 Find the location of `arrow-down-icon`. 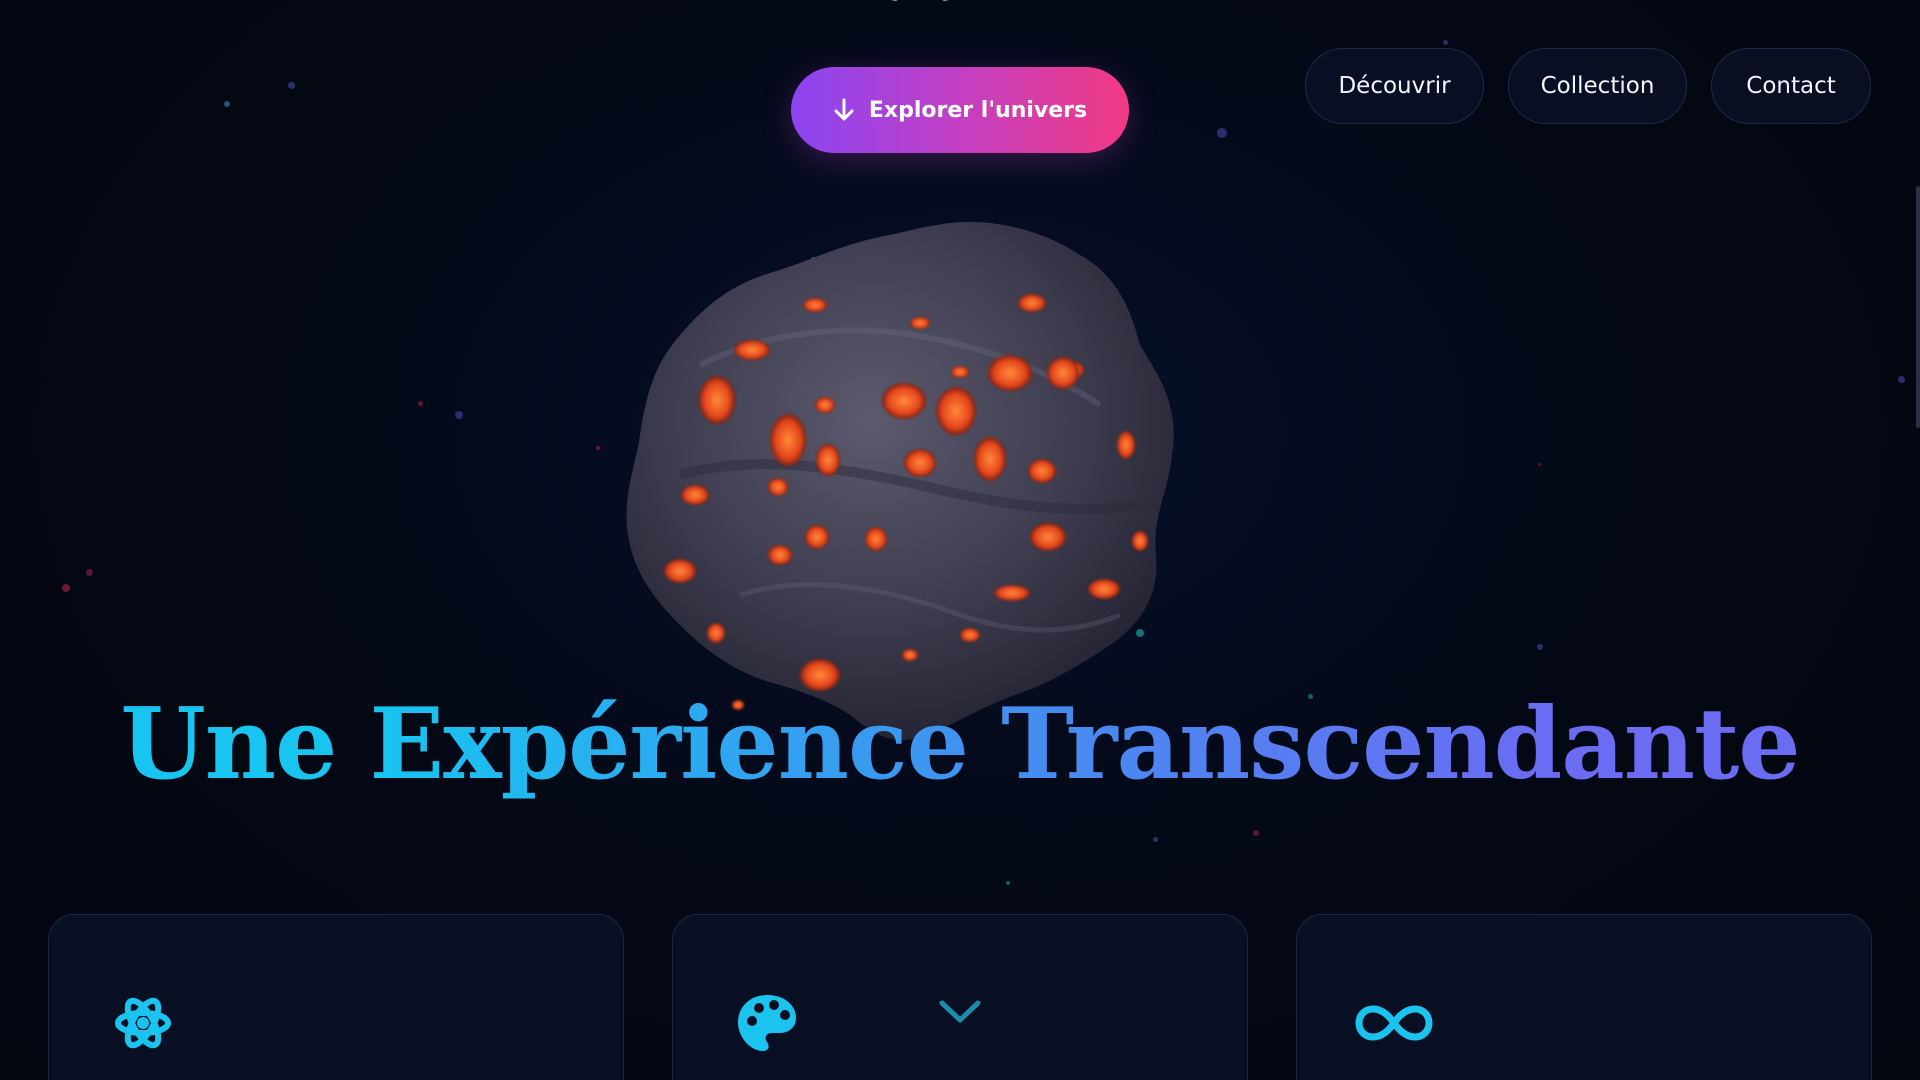

arrow-down-icon is located at coordinates (844, 109).